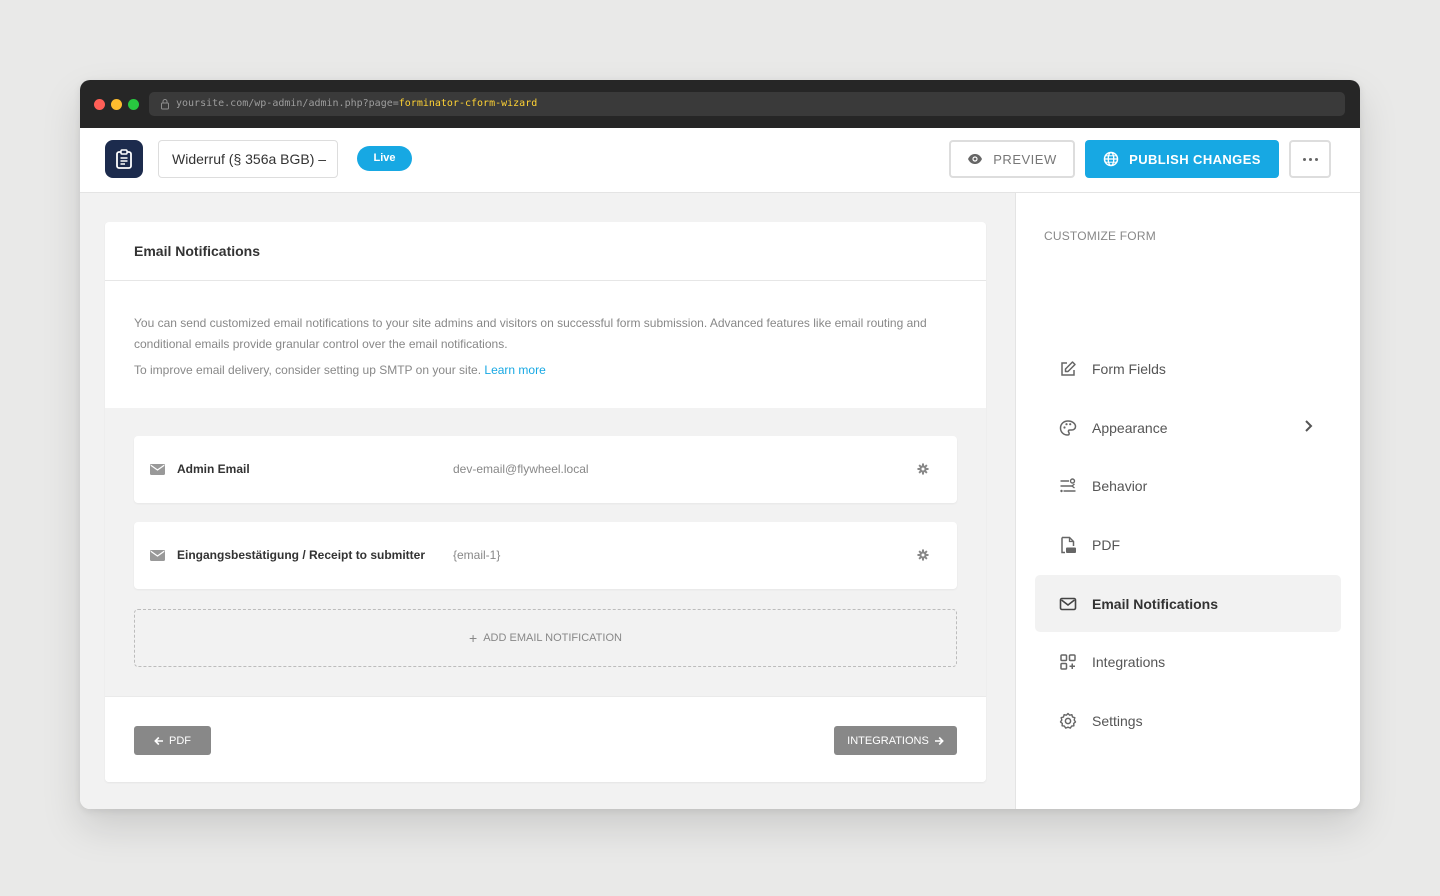 The height and width of the screenshot is (896, 1440). Describe the element at coordinates (1188, 661) in the screenshot. I see `sidebar-item-integrations: Integrations` at that location.